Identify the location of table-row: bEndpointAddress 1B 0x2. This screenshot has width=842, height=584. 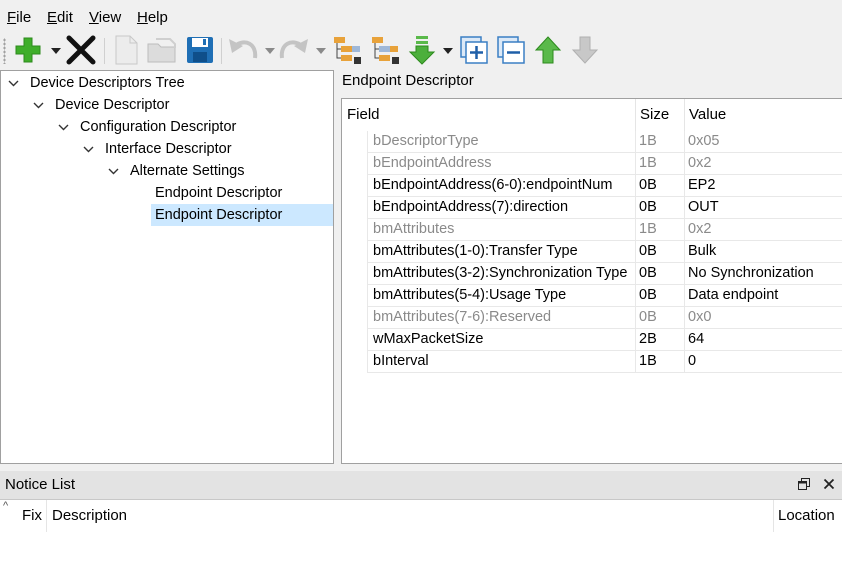
(604, 164).